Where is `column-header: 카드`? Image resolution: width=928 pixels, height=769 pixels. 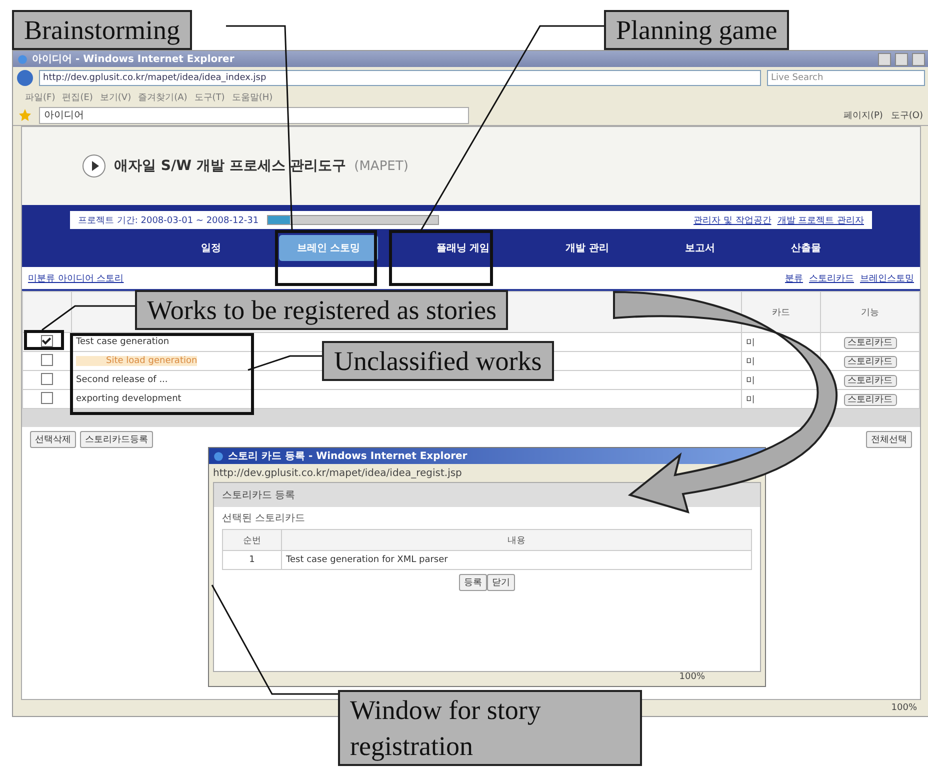
column-header: 카드 is located at coordinates (781, 312).